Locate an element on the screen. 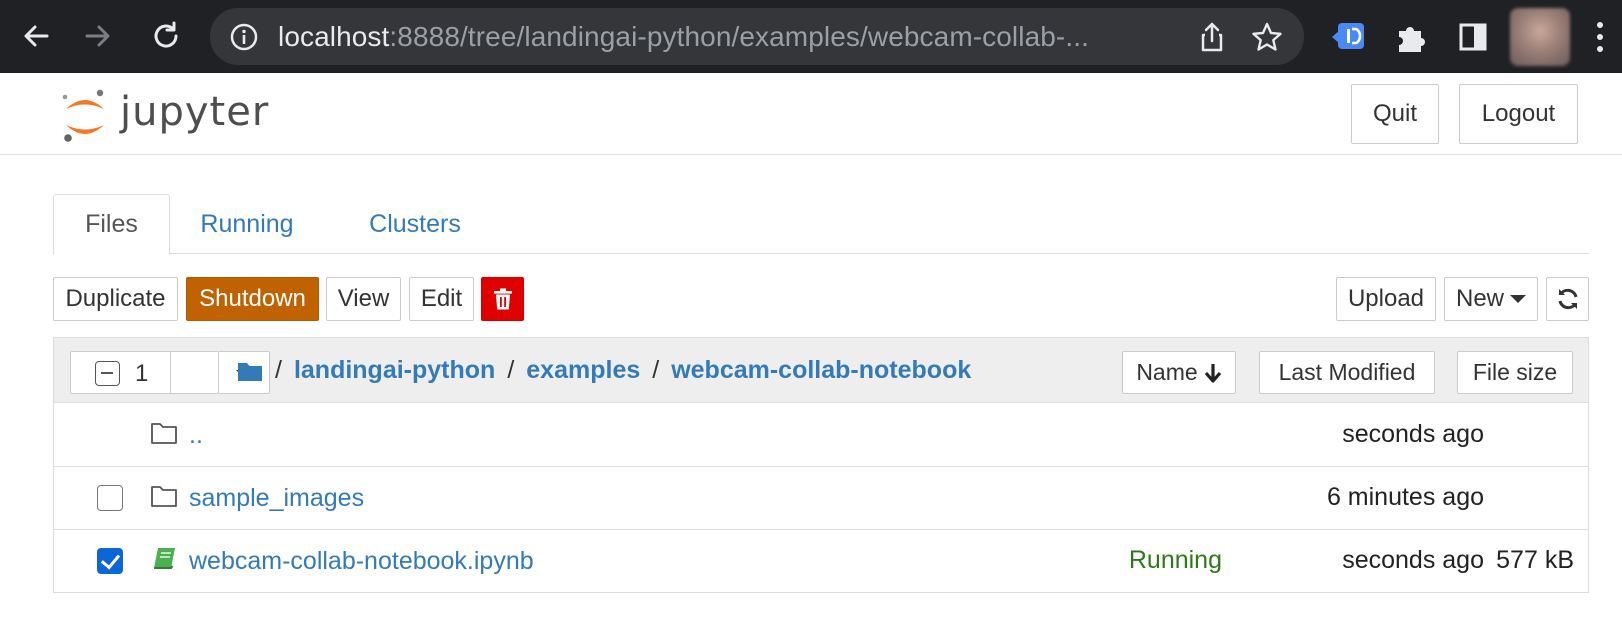 Image resolution: width=1622 pixels, height=620 pixels. trash-icon is located at coordinates (502, 299).